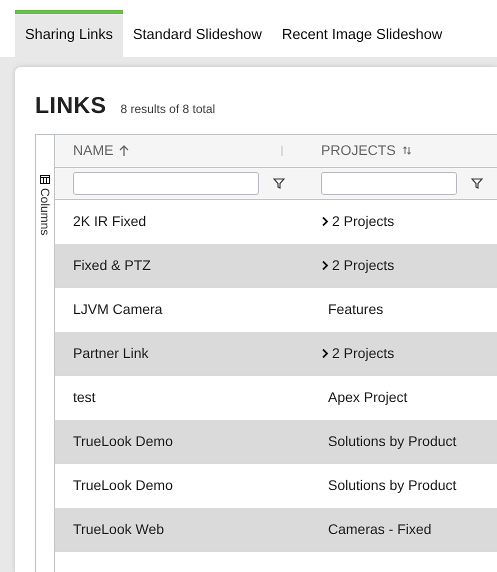  I want to click on page-title: LINKS, so click(70, 106).